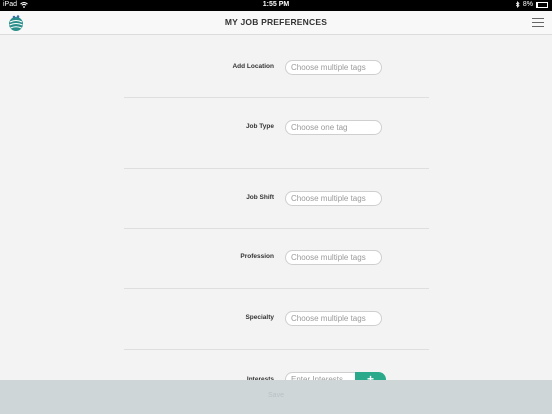 The image size is (552, 414). I want to click on specialty-input: Choose multiple tags, so click(333, 318).